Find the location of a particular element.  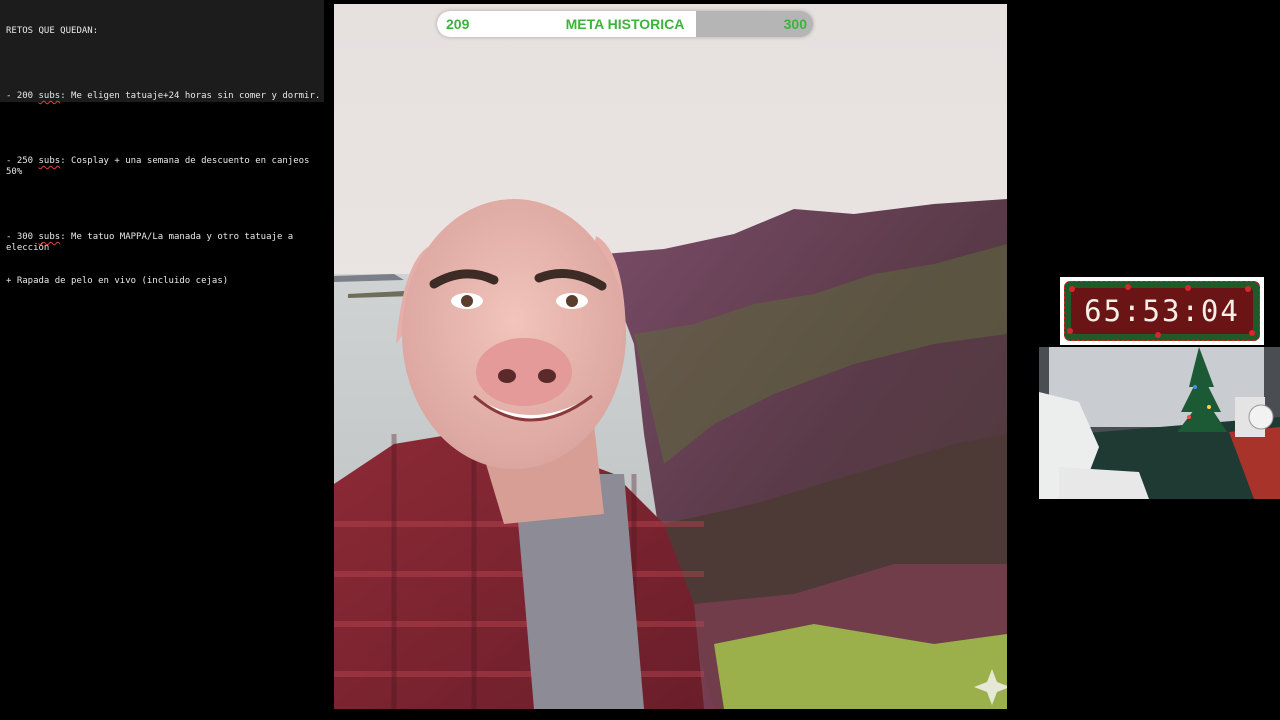

goal-title: META HISTORICA is located at coordinates (625, 24).